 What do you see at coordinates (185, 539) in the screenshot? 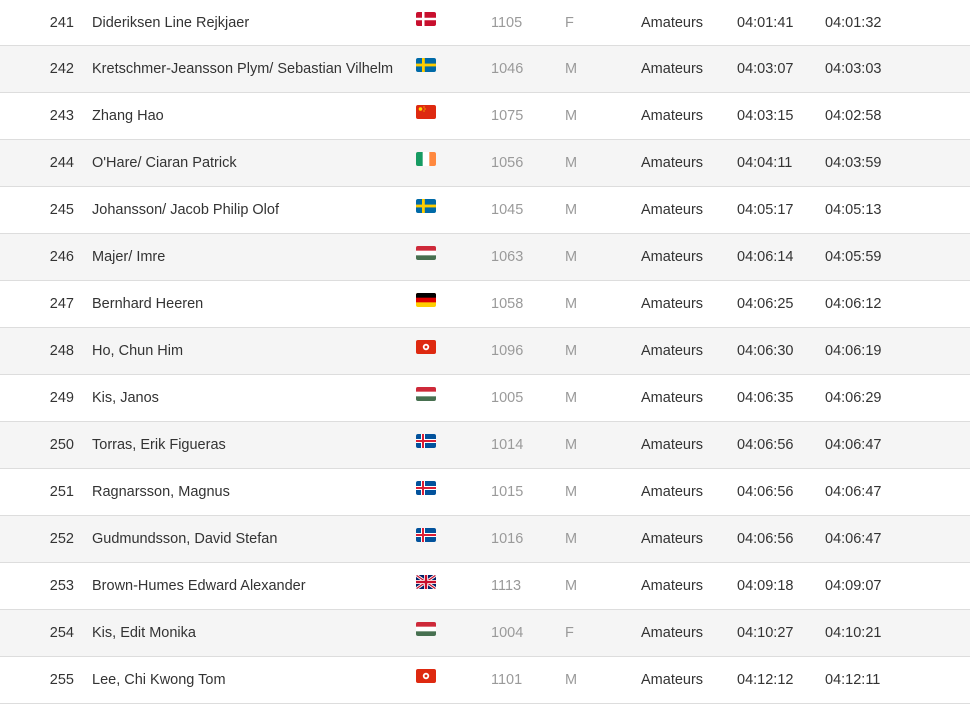
I see `athlete-name: Gudmundsson, David Stefan` at bounding box center [185, 539].